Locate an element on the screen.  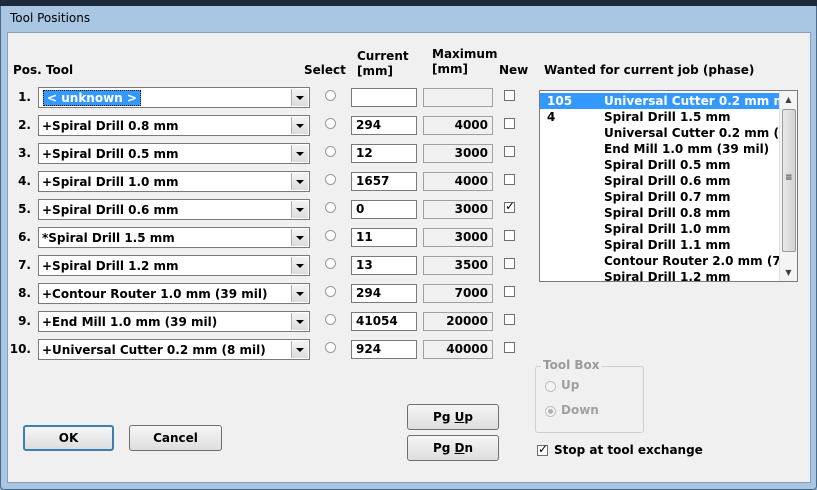
tool-select-value: +Spiral Drill 0.6 mm is located at coordinates (110, 210).